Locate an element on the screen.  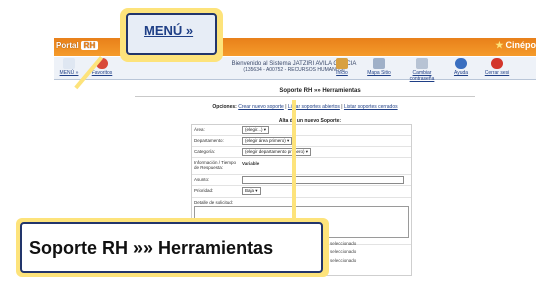
prioridad-select: Baja ▾ is located at coordinates (251, 191).